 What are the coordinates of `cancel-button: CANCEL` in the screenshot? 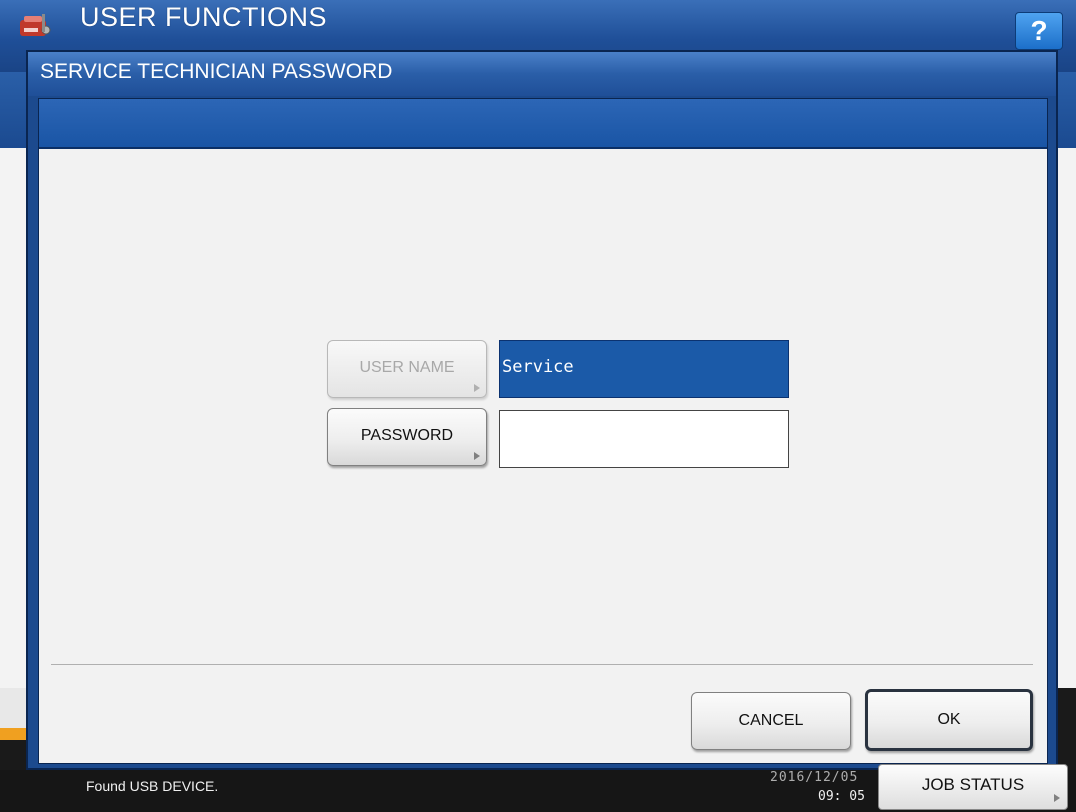 It's located at (771, 721).